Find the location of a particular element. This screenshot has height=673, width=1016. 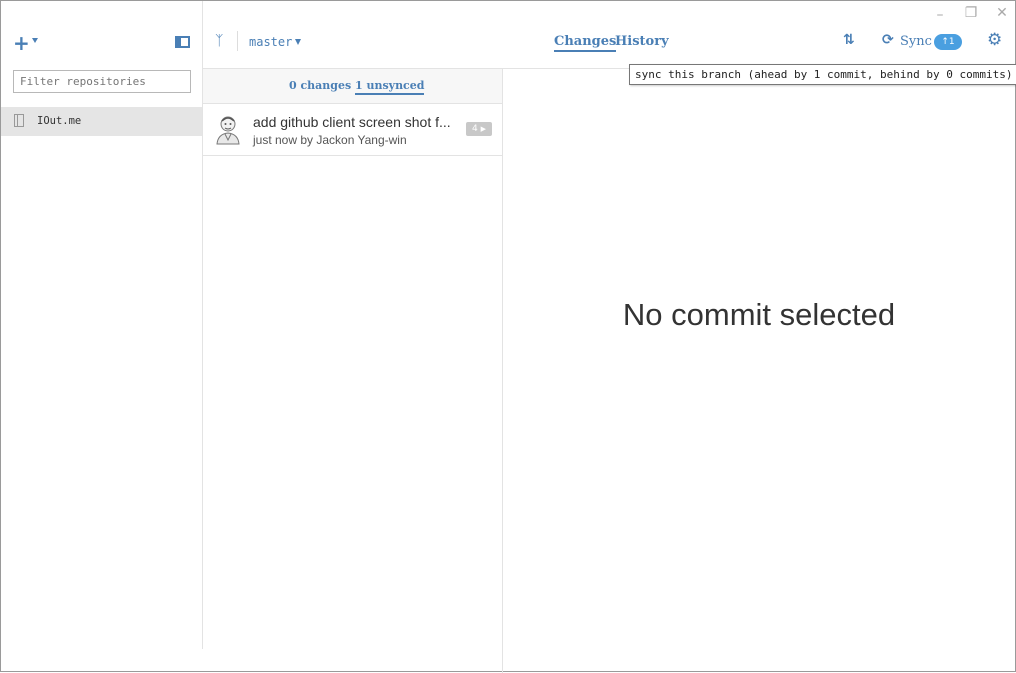

unsynced-count-badge: ↑1 is located at coordinates (948, 42).